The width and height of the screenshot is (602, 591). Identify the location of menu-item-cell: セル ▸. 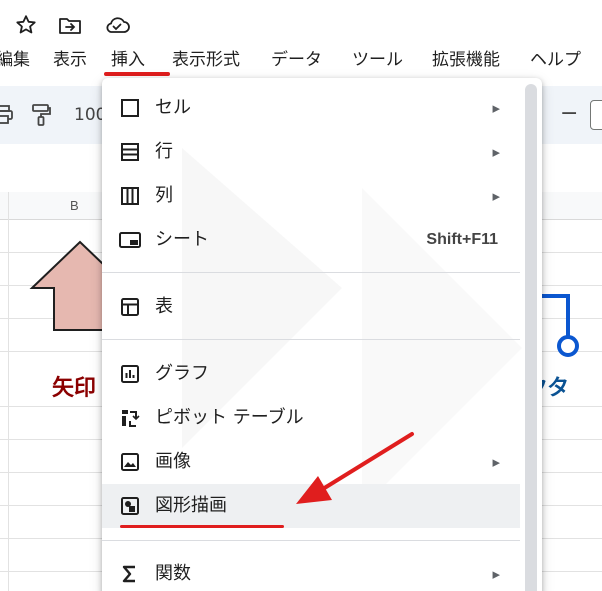
(311, 108).